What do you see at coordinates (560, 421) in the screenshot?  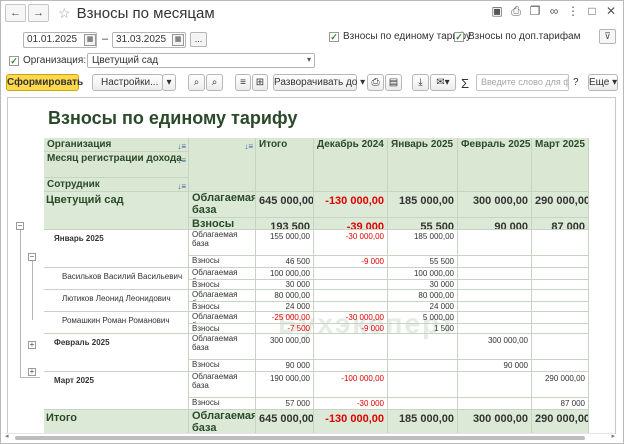 I see `row-14-val-4: 290 000,00` at bounding box center [560, 421].